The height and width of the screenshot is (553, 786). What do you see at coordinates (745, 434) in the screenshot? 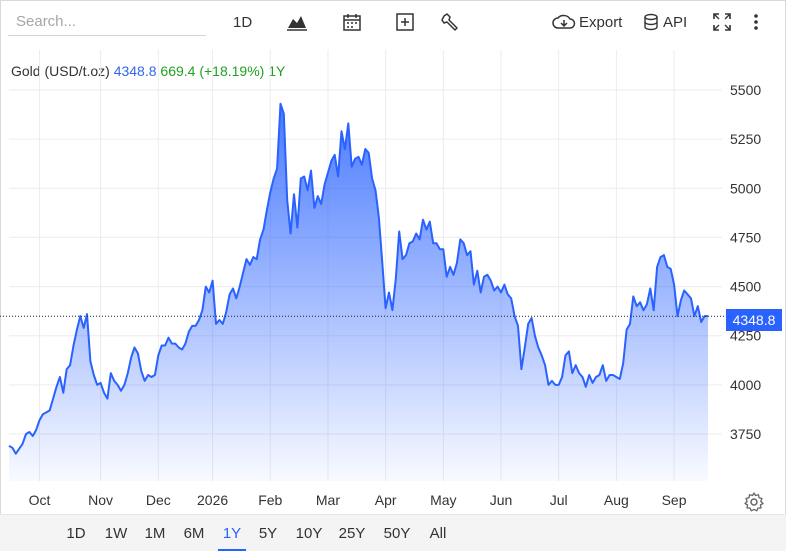
I see `y-tick-label: 3750` at bounding box center [745, 434].